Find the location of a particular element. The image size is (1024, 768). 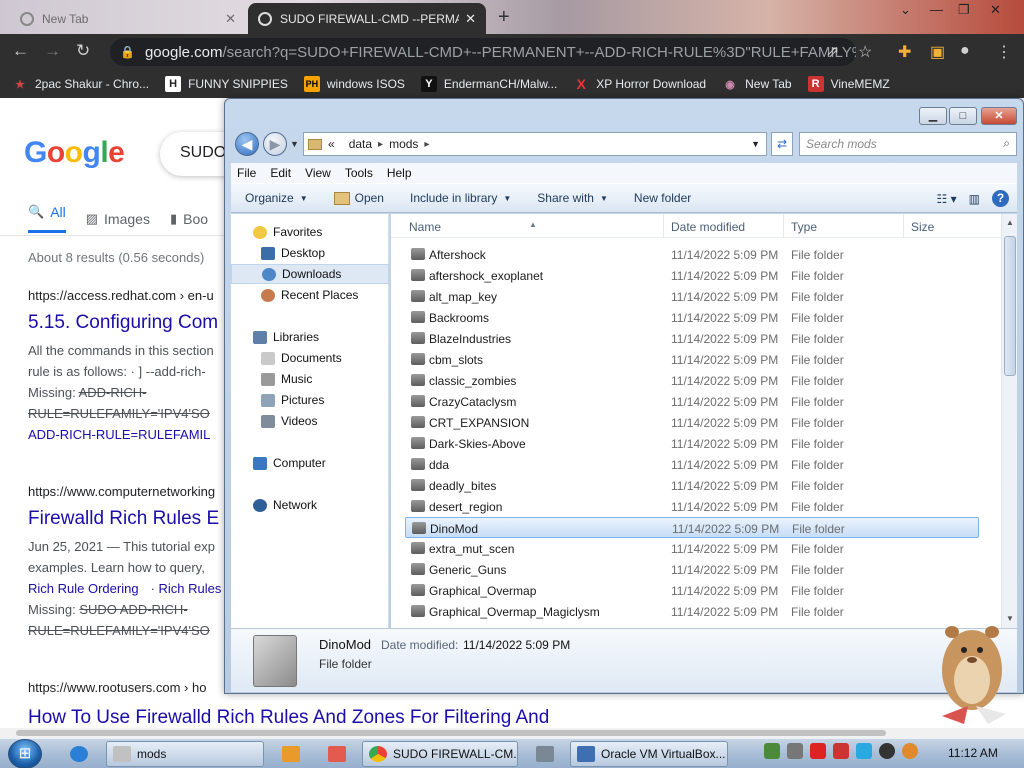

view-options-icon: ☷ ▾ is located at coordinates (947, 199).